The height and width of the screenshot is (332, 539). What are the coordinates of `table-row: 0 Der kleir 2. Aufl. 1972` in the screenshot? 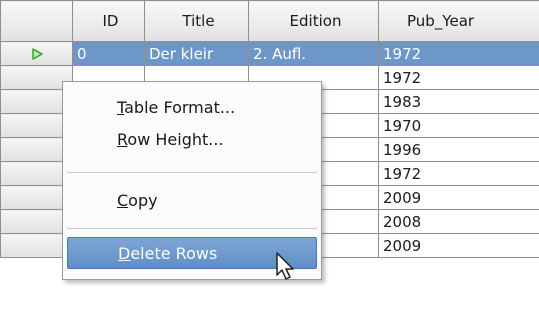 It's located at (269, 53).